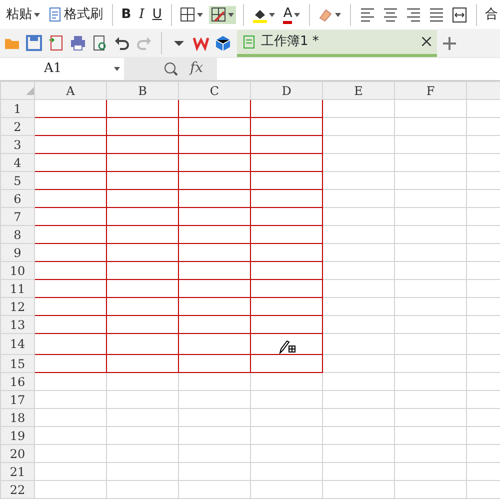  Describe the element at coordinates (17, 325) in the screenshot. I see `row-header: 13` at that location.